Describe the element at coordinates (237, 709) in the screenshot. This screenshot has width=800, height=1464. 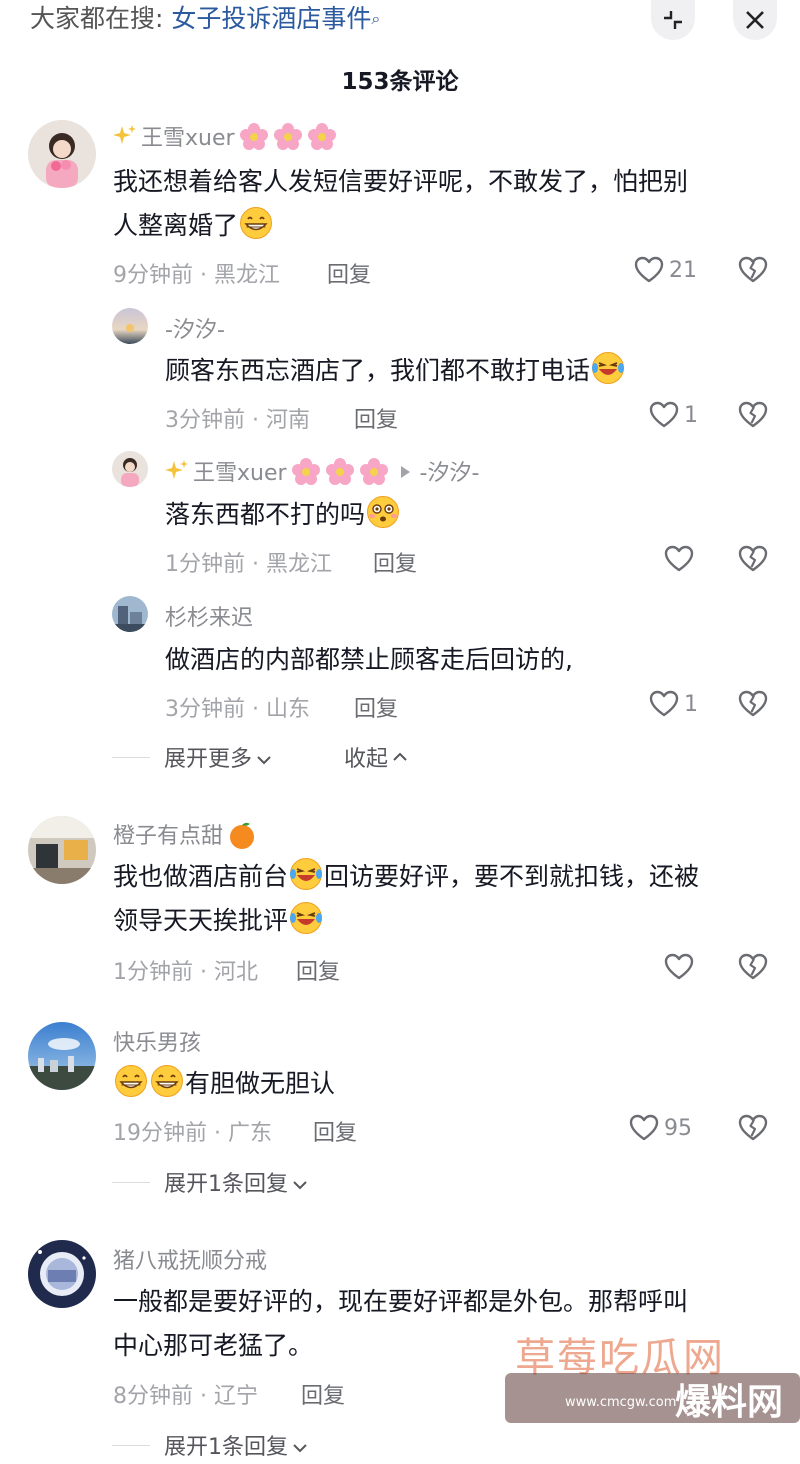
I see `reply-meta: 3分钟前 · 山东` at that location.